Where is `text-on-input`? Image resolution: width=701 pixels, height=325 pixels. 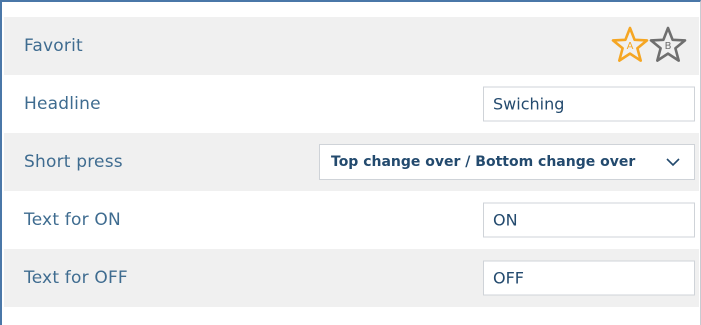
text-on-input is located at coordinates (589, 220).